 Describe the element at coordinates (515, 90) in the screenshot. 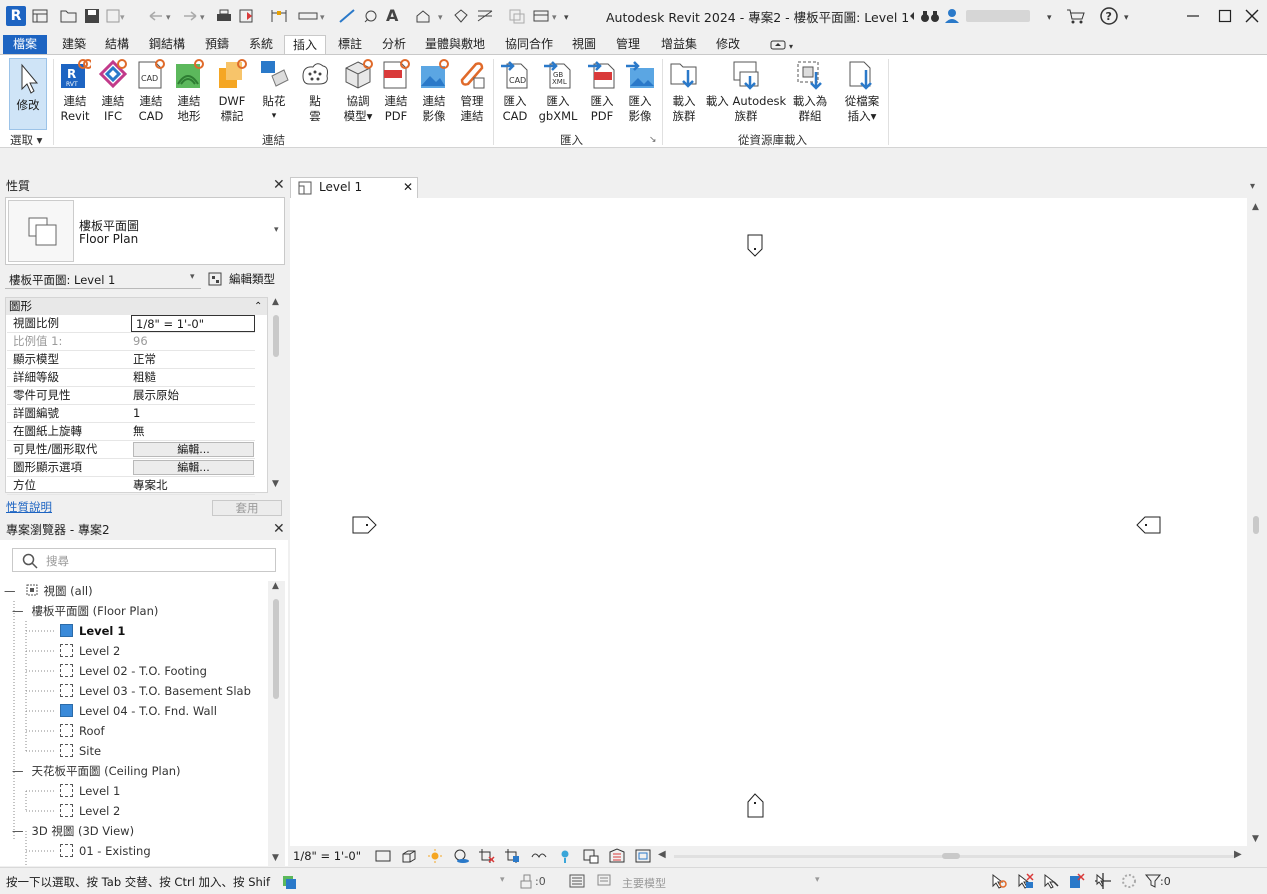

I see `import-cad-button: CAD 匯入 CAD` at that location.